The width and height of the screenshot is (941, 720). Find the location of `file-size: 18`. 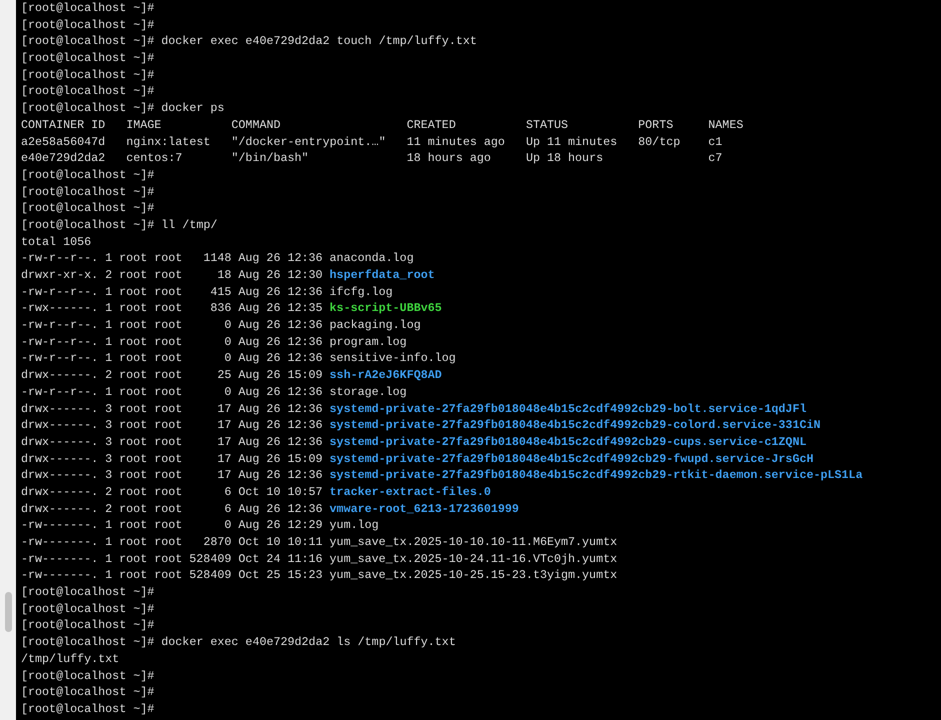

file-size: 18 is located at coordinates (224, 275).